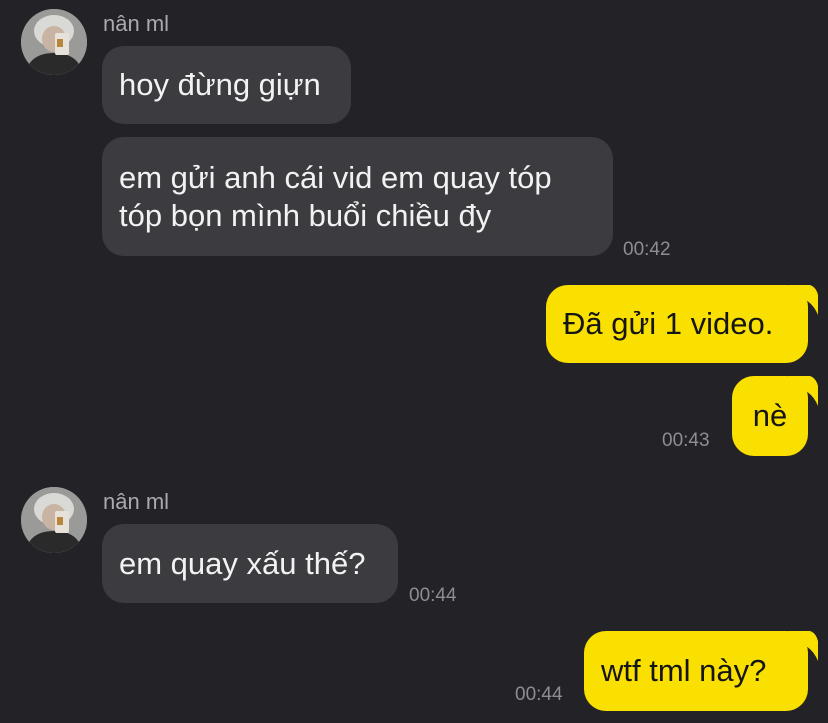  I want to click on message-text: wtf tml này?, so click(684, 670).